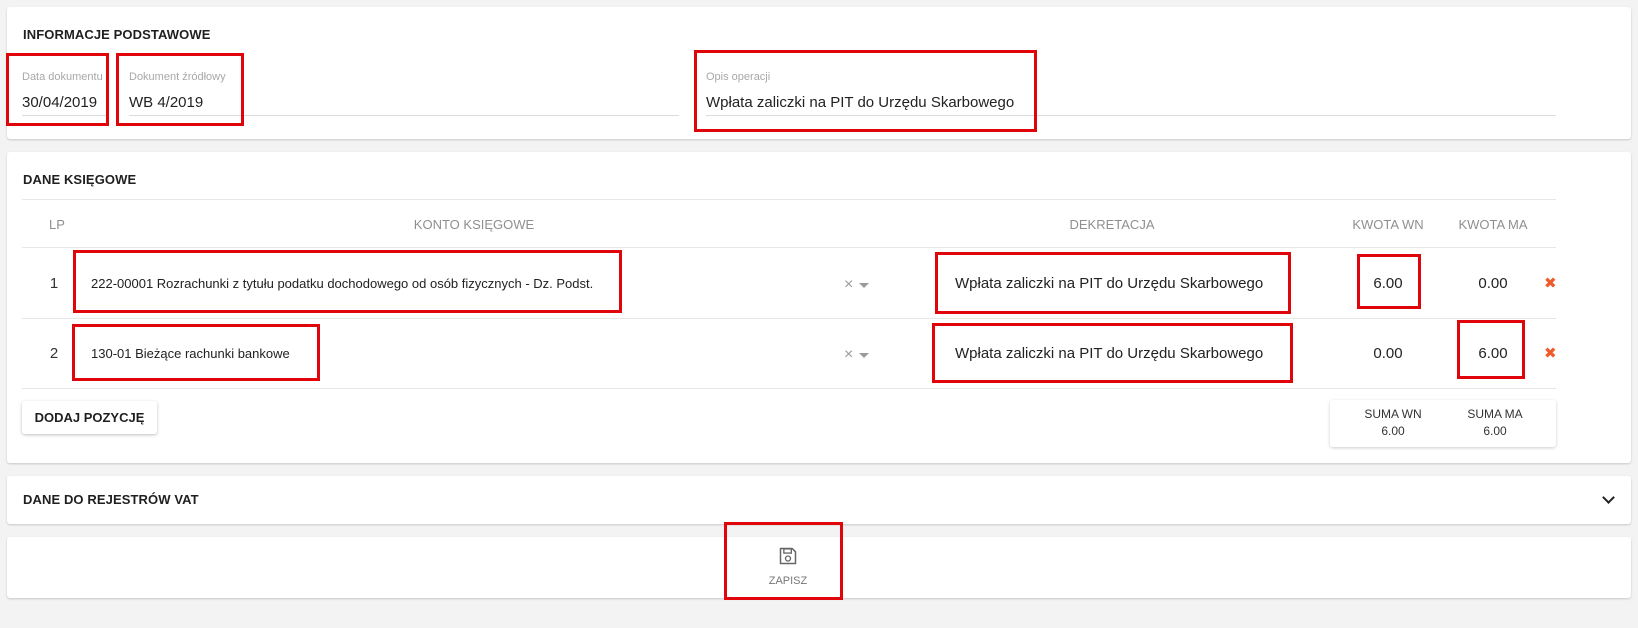 This screenshot has height=628, width=1638. What do you see at coordinates (738, 77) in the screenshot?
I see `operation-description-label: Opis operacji` at bounding box center [738, 77].